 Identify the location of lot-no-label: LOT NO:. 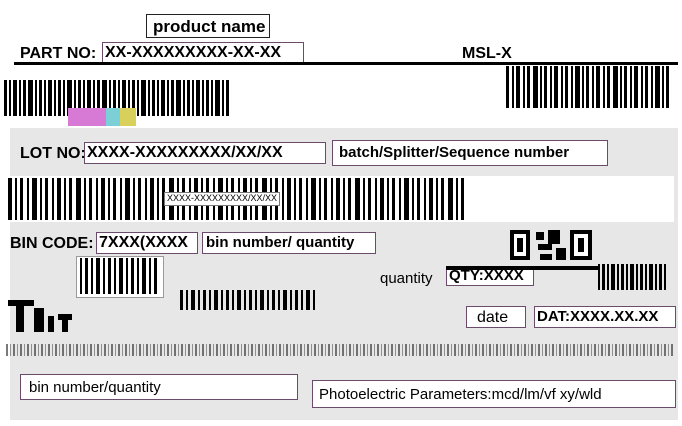
(53, 153).